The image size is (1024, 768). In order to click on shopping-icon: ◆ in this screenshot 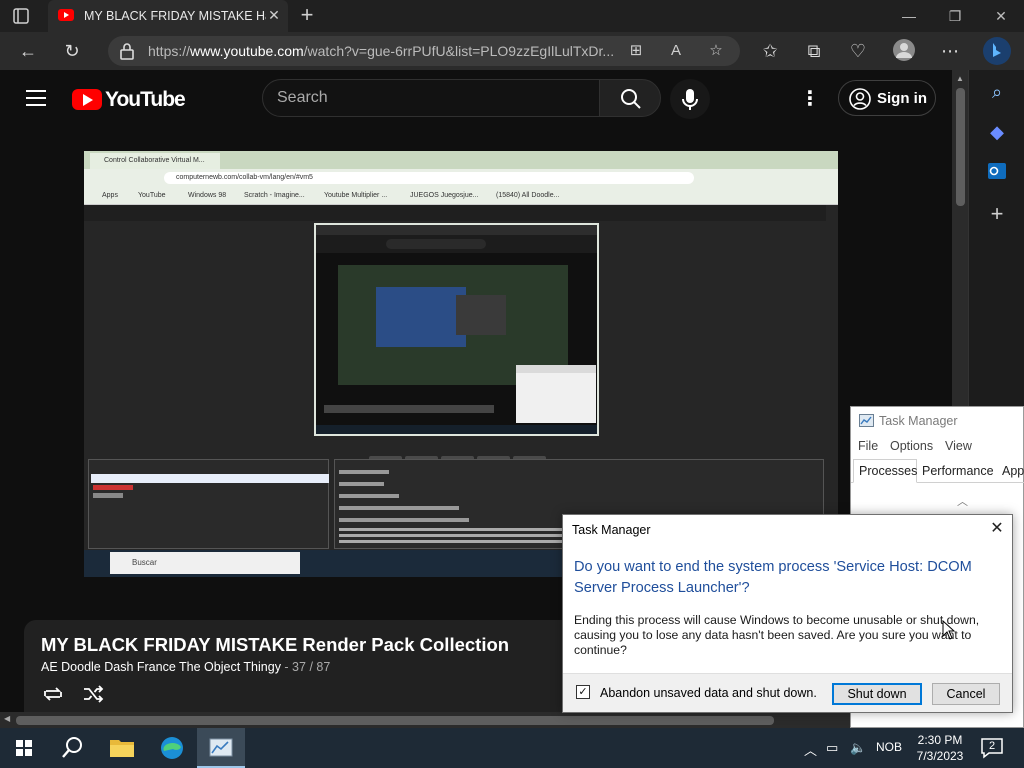, I will do `click(997, 132)`.